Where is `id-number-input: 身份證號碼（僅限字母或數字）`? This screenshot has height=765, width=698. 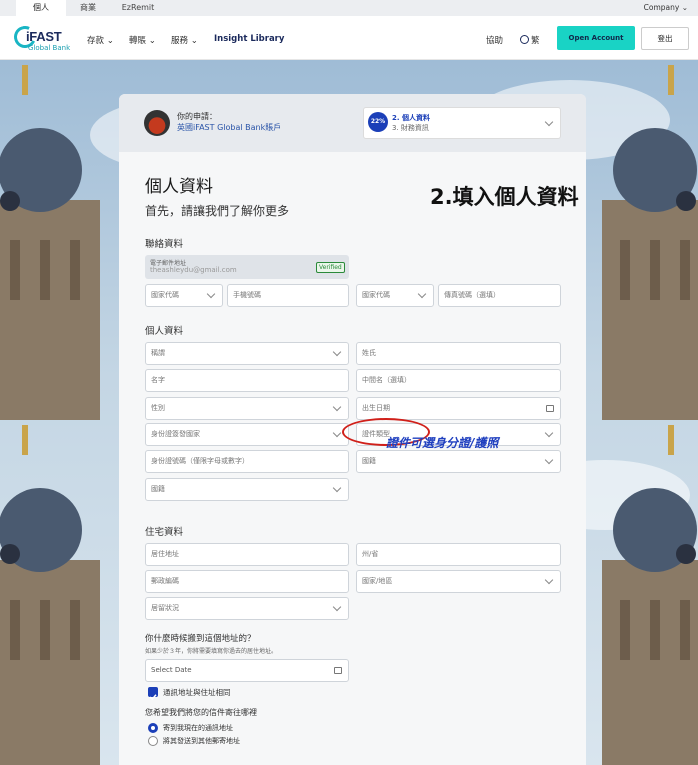
id-number-input: 身份證號碼（僅限字母或數字） is located at coordinates (247, 461).